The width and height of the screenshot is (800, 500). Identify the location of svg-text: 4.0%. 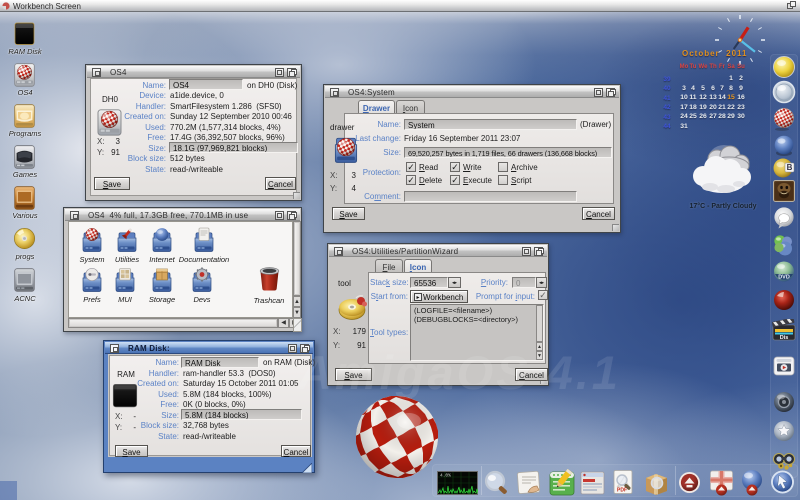
(445, 476).